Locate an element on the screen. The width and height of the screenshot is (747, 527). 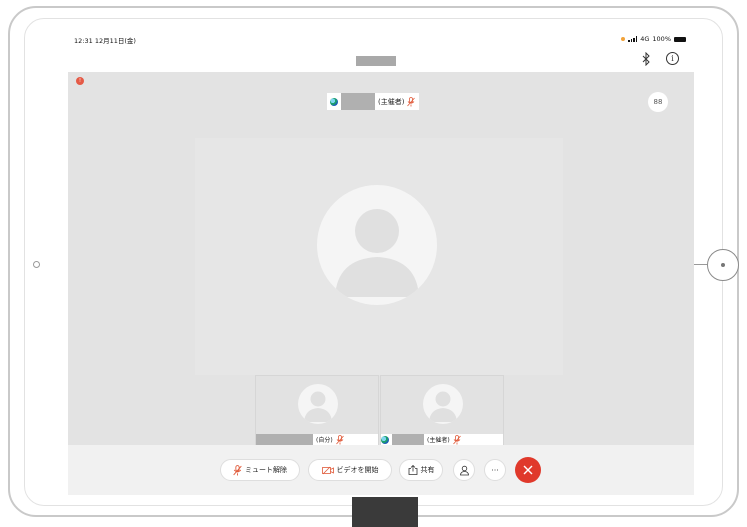
participant-tile-host: (主催者) is located at coordinates (442, 410).